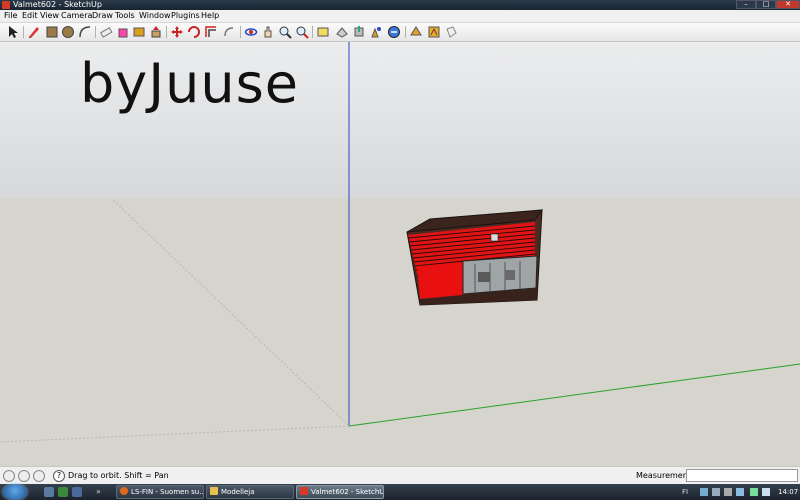 The width and height of the screenshot is (800, 500). I want to click on look-around-icon, so click(434, 32).